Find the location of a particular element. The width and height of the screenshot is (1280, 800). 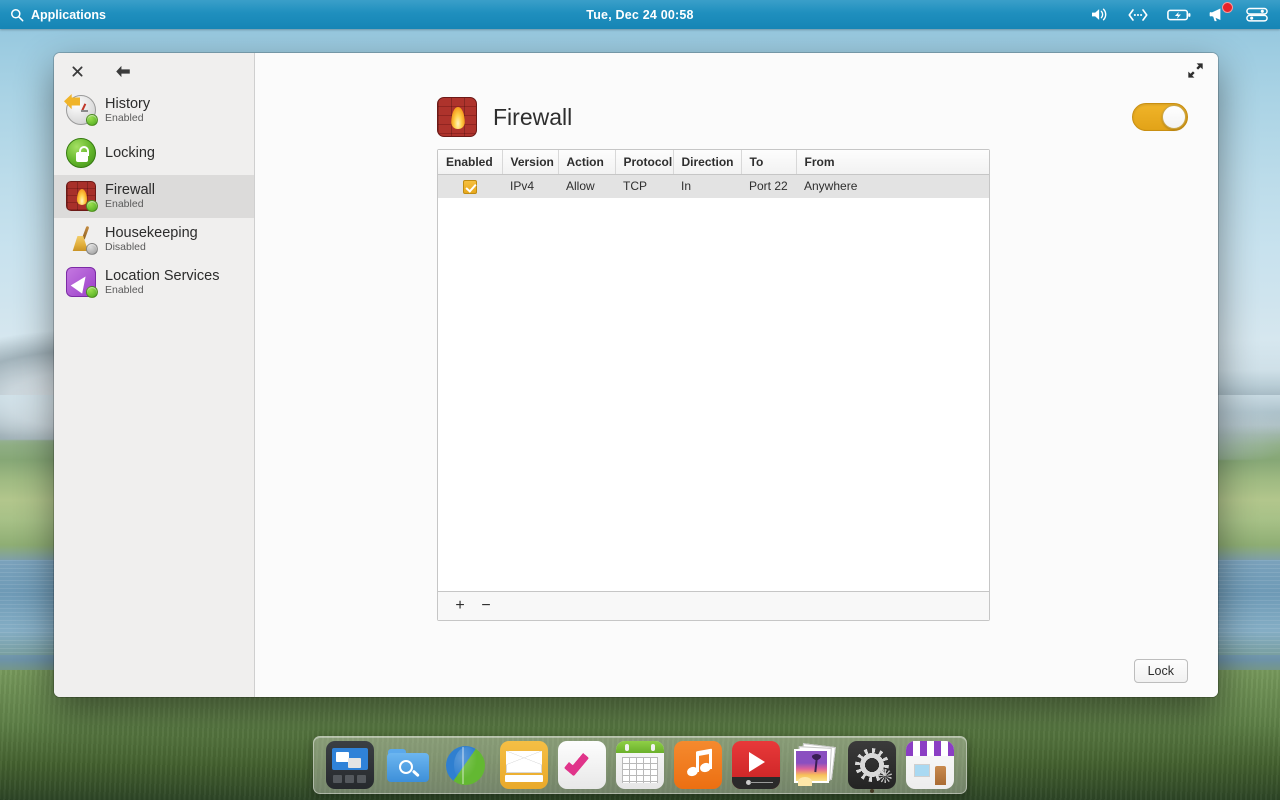

sidebar-item-label: Housekeeping is located at coordinates (151, 232).